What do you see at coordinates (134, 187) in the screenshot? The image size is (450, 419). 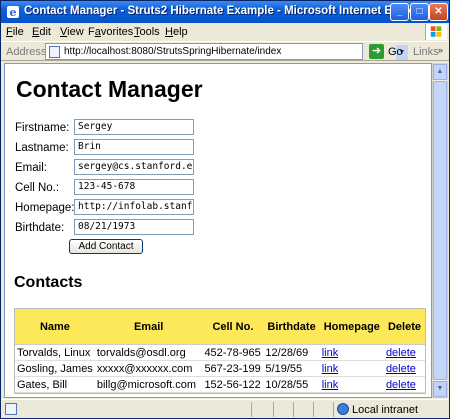 I see `cell-field: 123-45-678` at bounding box center [134, 187].